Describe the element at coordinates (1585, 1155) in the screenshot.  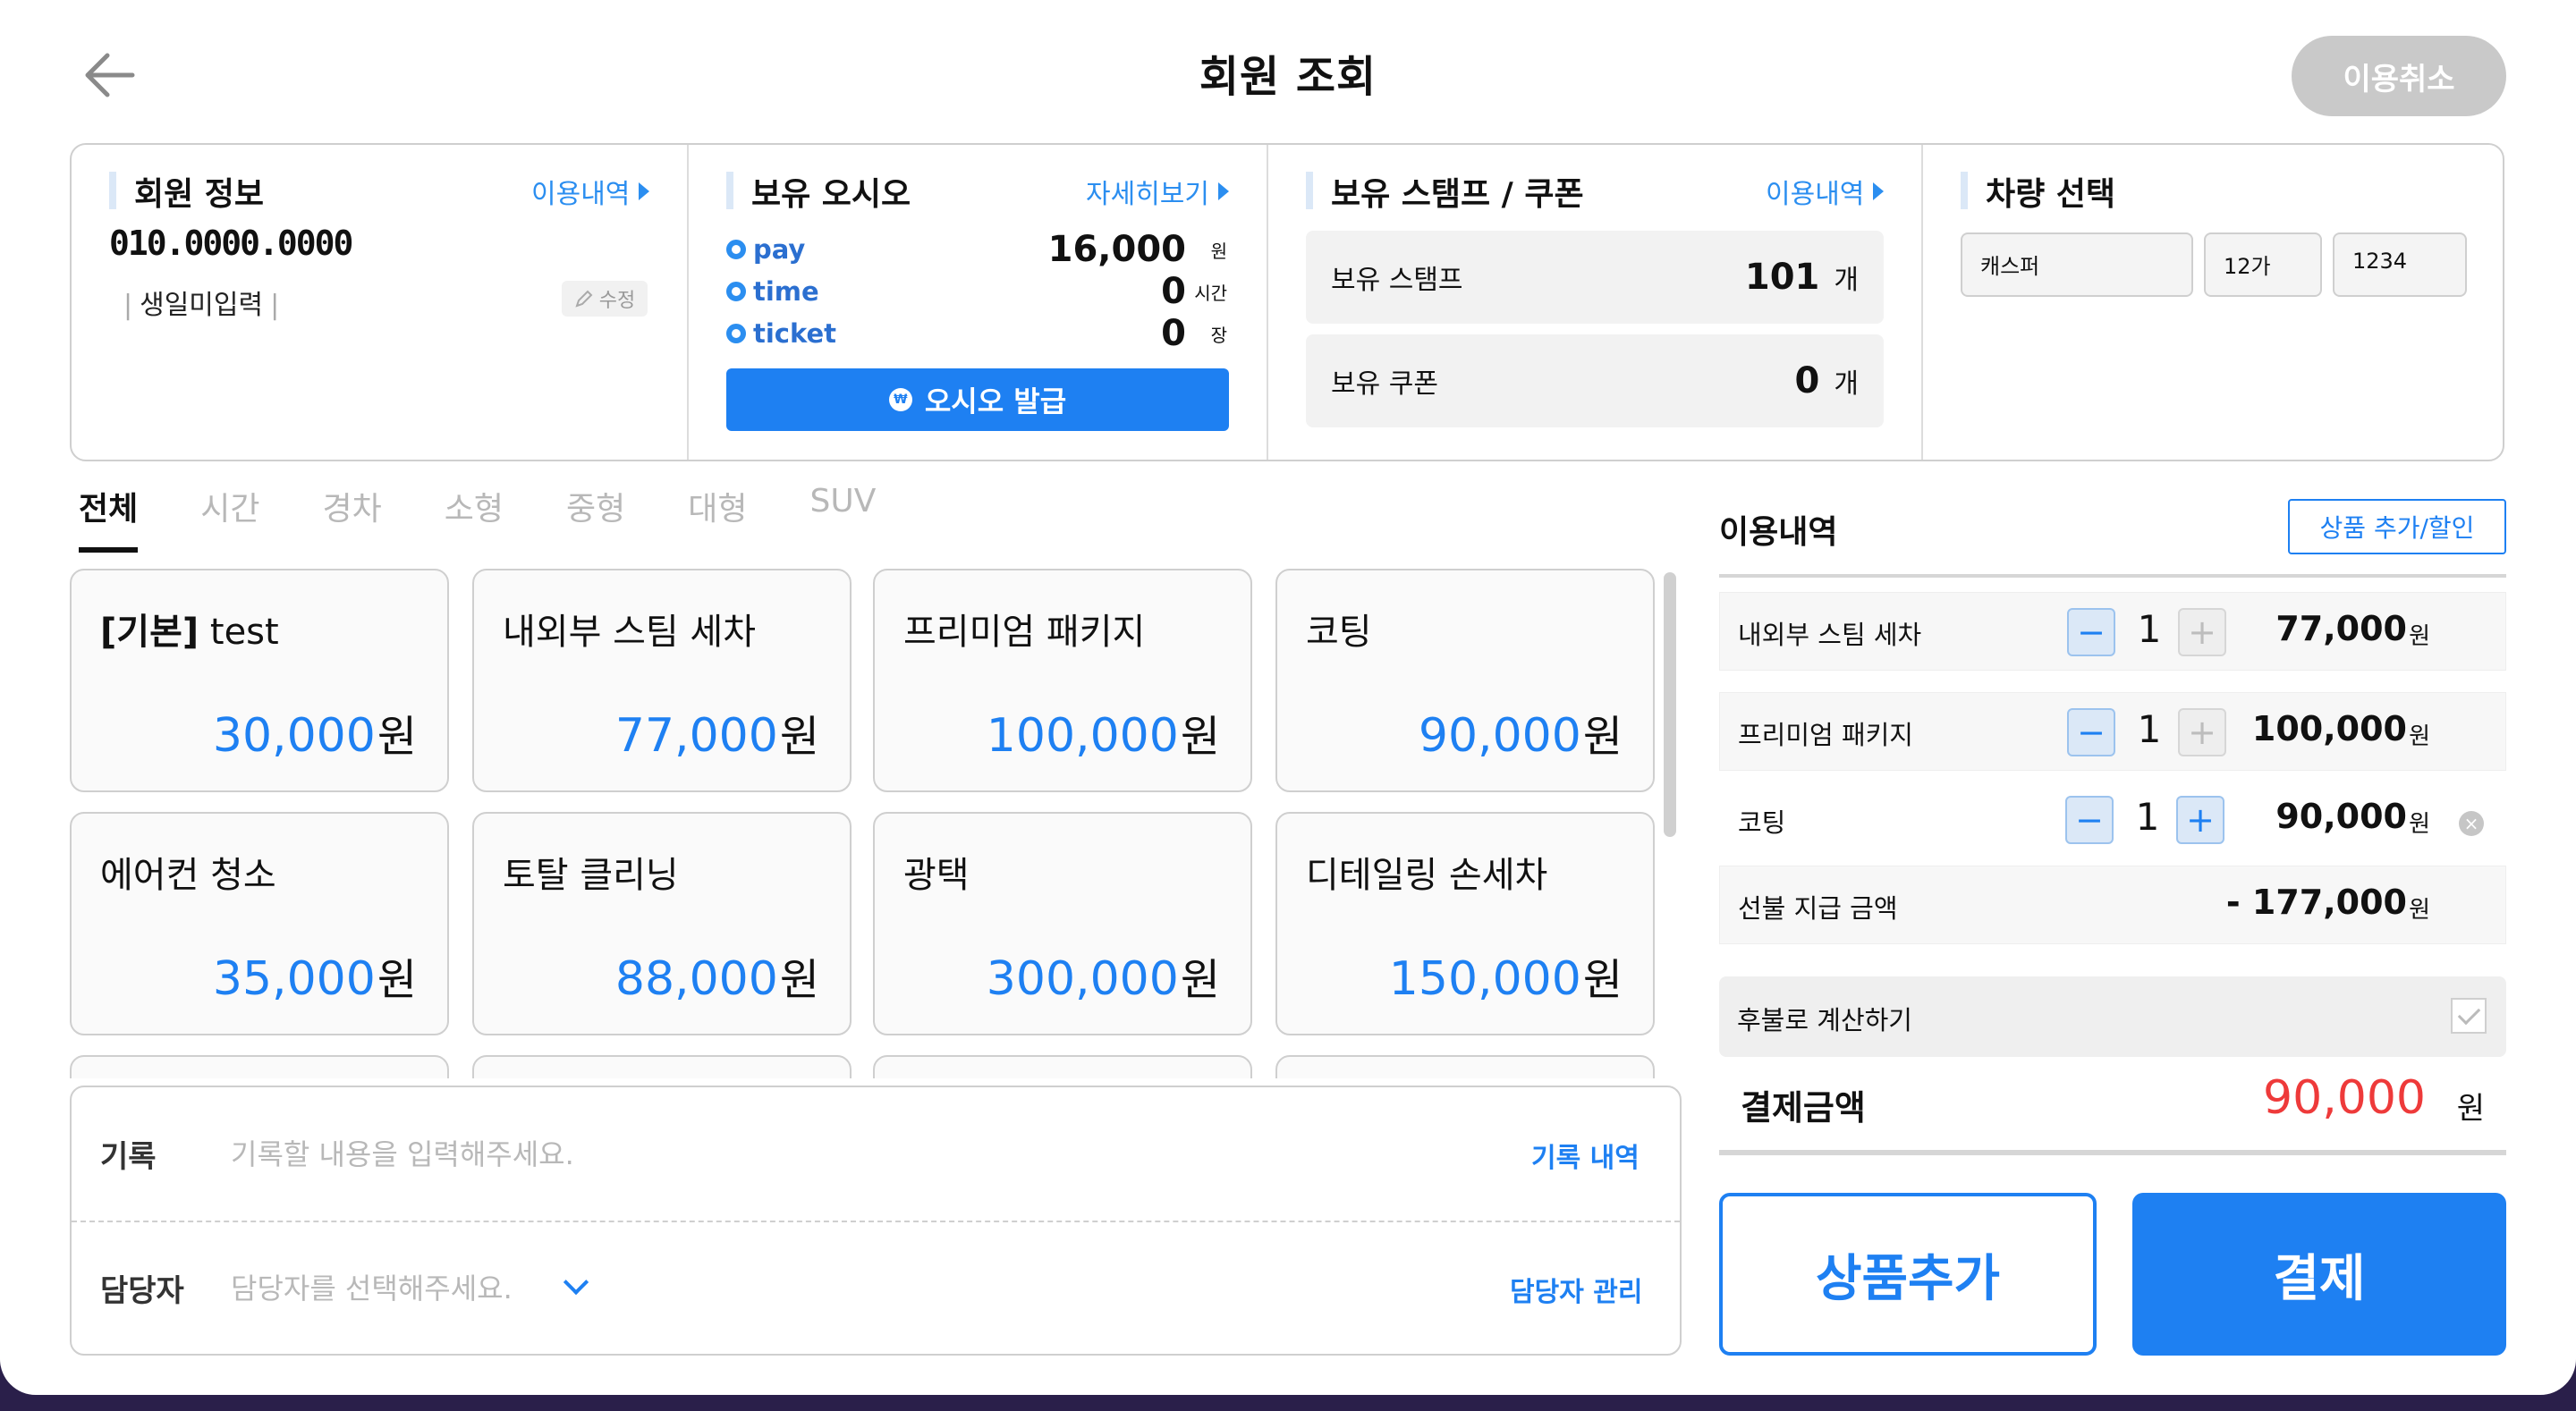
I see `record-history-link: 기록 내역` at that location.